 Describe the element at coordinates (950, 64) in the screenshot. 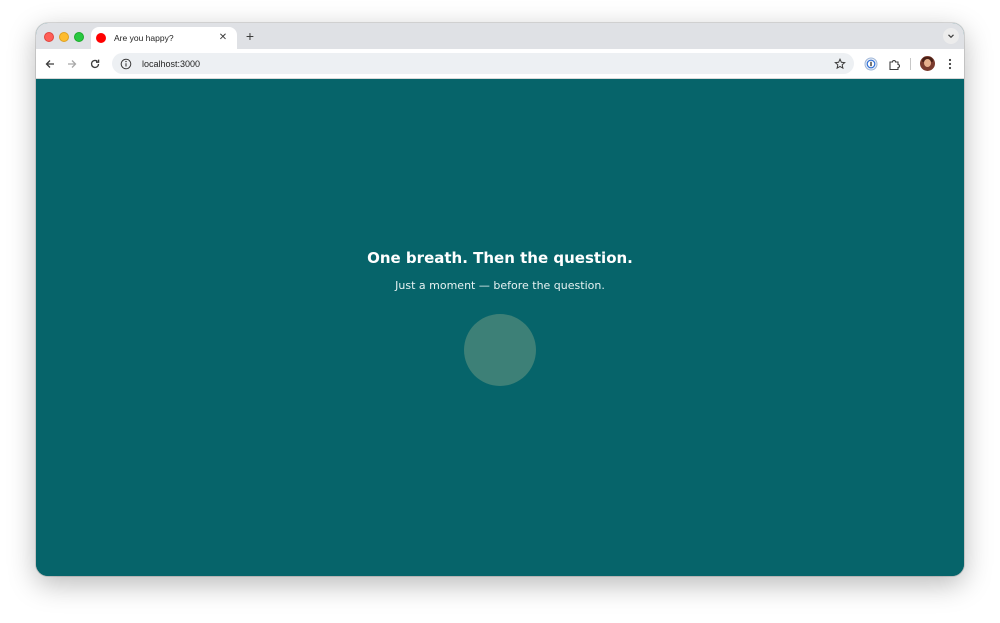

I see `more-menu-icon` at that location.